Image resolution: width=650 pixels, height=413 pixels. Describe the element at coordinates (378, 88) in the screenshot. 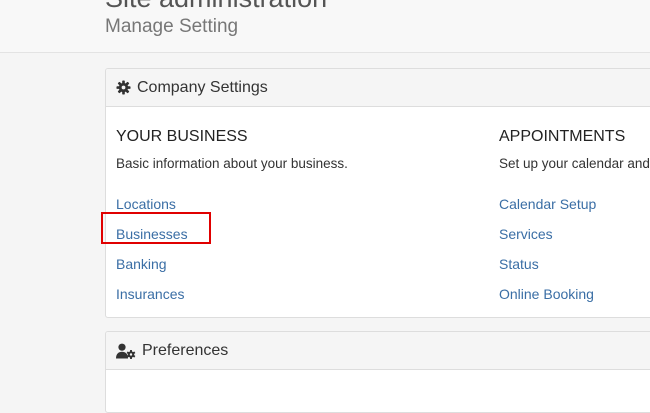

I see `company-settings-heading: Company Settings` at that location.